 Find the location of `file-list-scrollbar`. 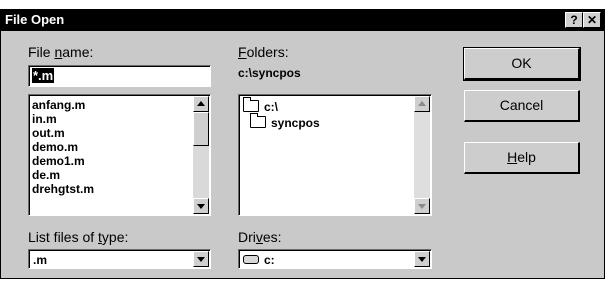

file-list-scrollbar is located at coordinates (201, 155).